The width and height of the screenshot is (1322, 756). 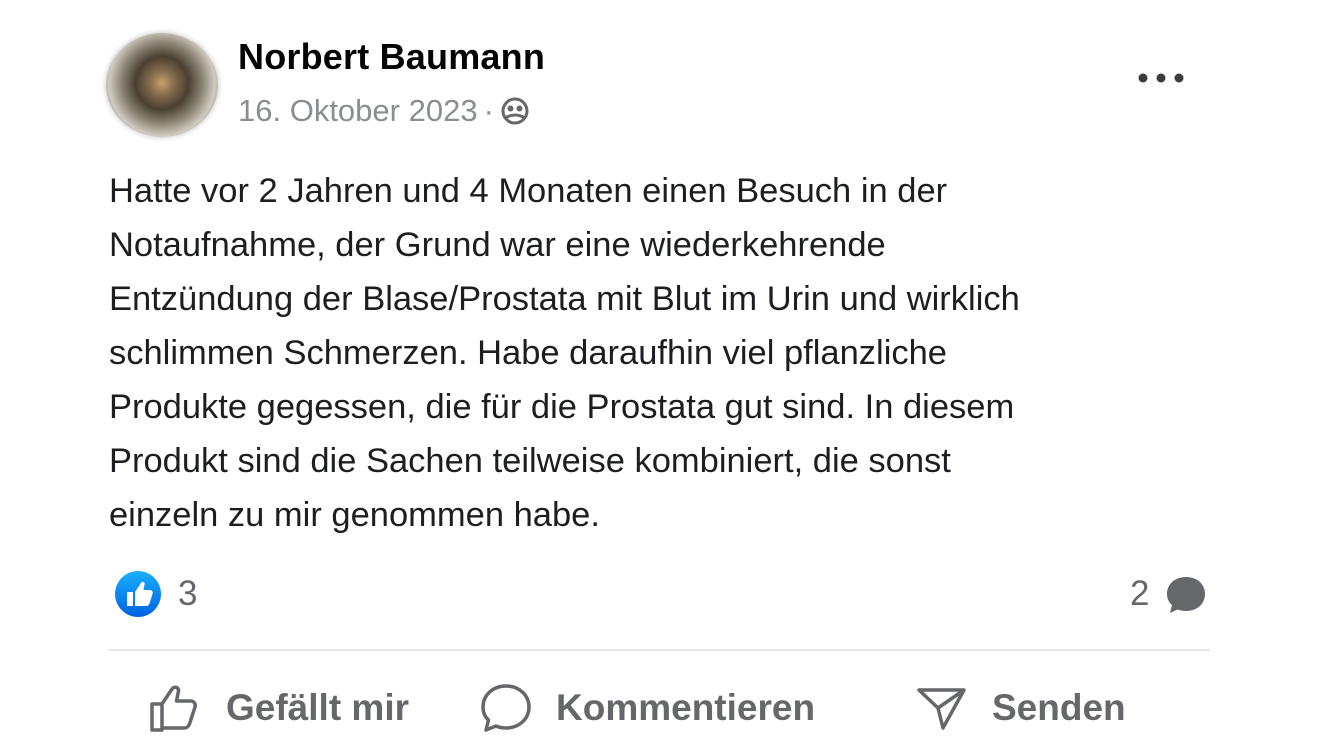 I want to click on post-meta: 16. Oktober 2023 ·, so click(x=384, y=111).